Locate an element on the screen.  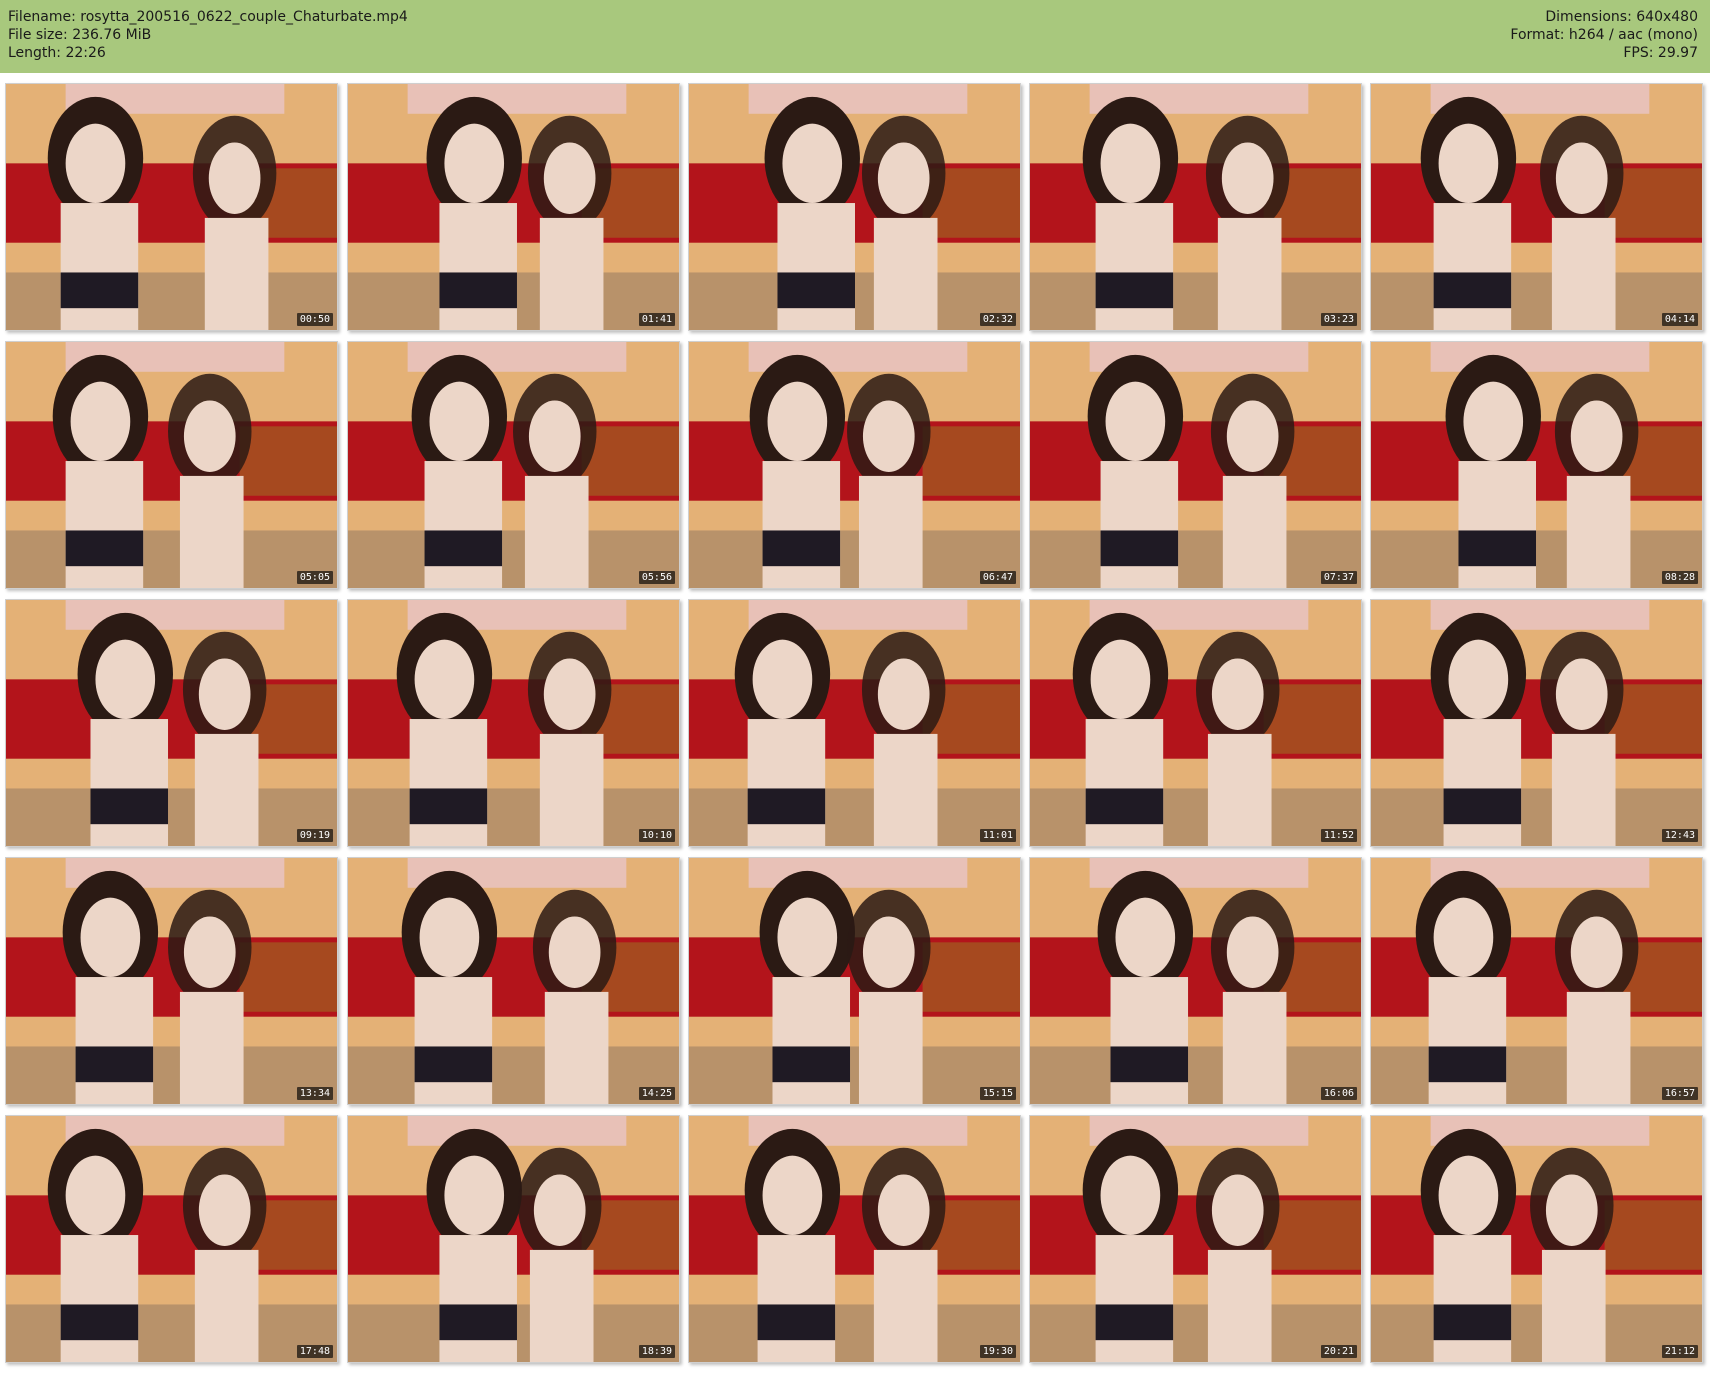
timestamp-label: 19:30 is located at coordinates (997, 1351).